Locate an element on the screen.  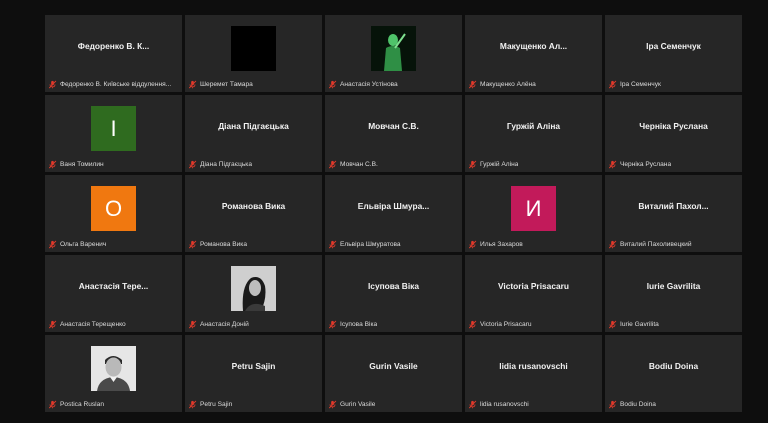
avatar-initial: И is located at coordinates (533, 208).